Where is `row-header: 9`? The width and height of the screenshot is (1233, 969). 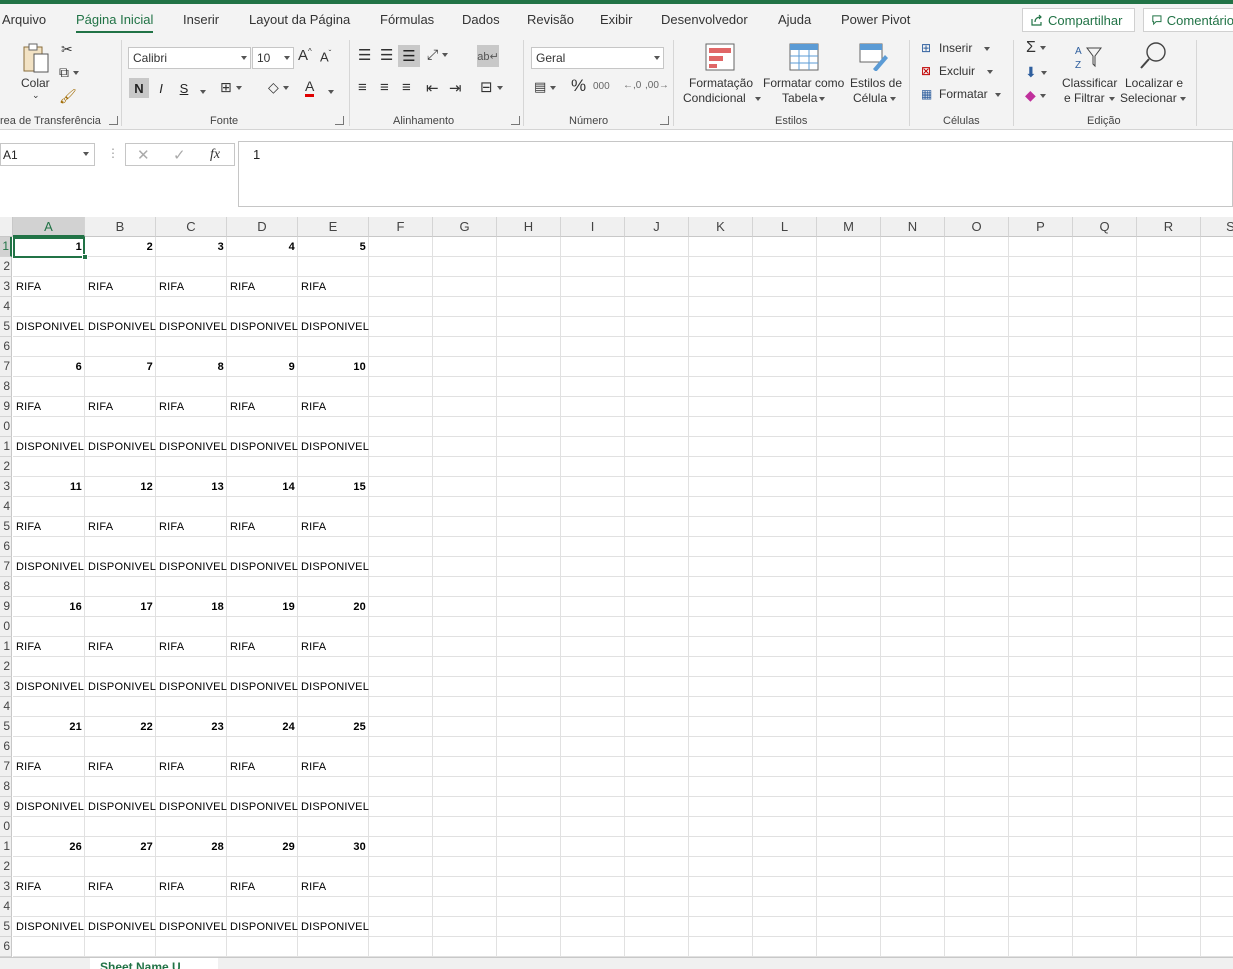 row-header: 9 is located at coordinates (6, 607).